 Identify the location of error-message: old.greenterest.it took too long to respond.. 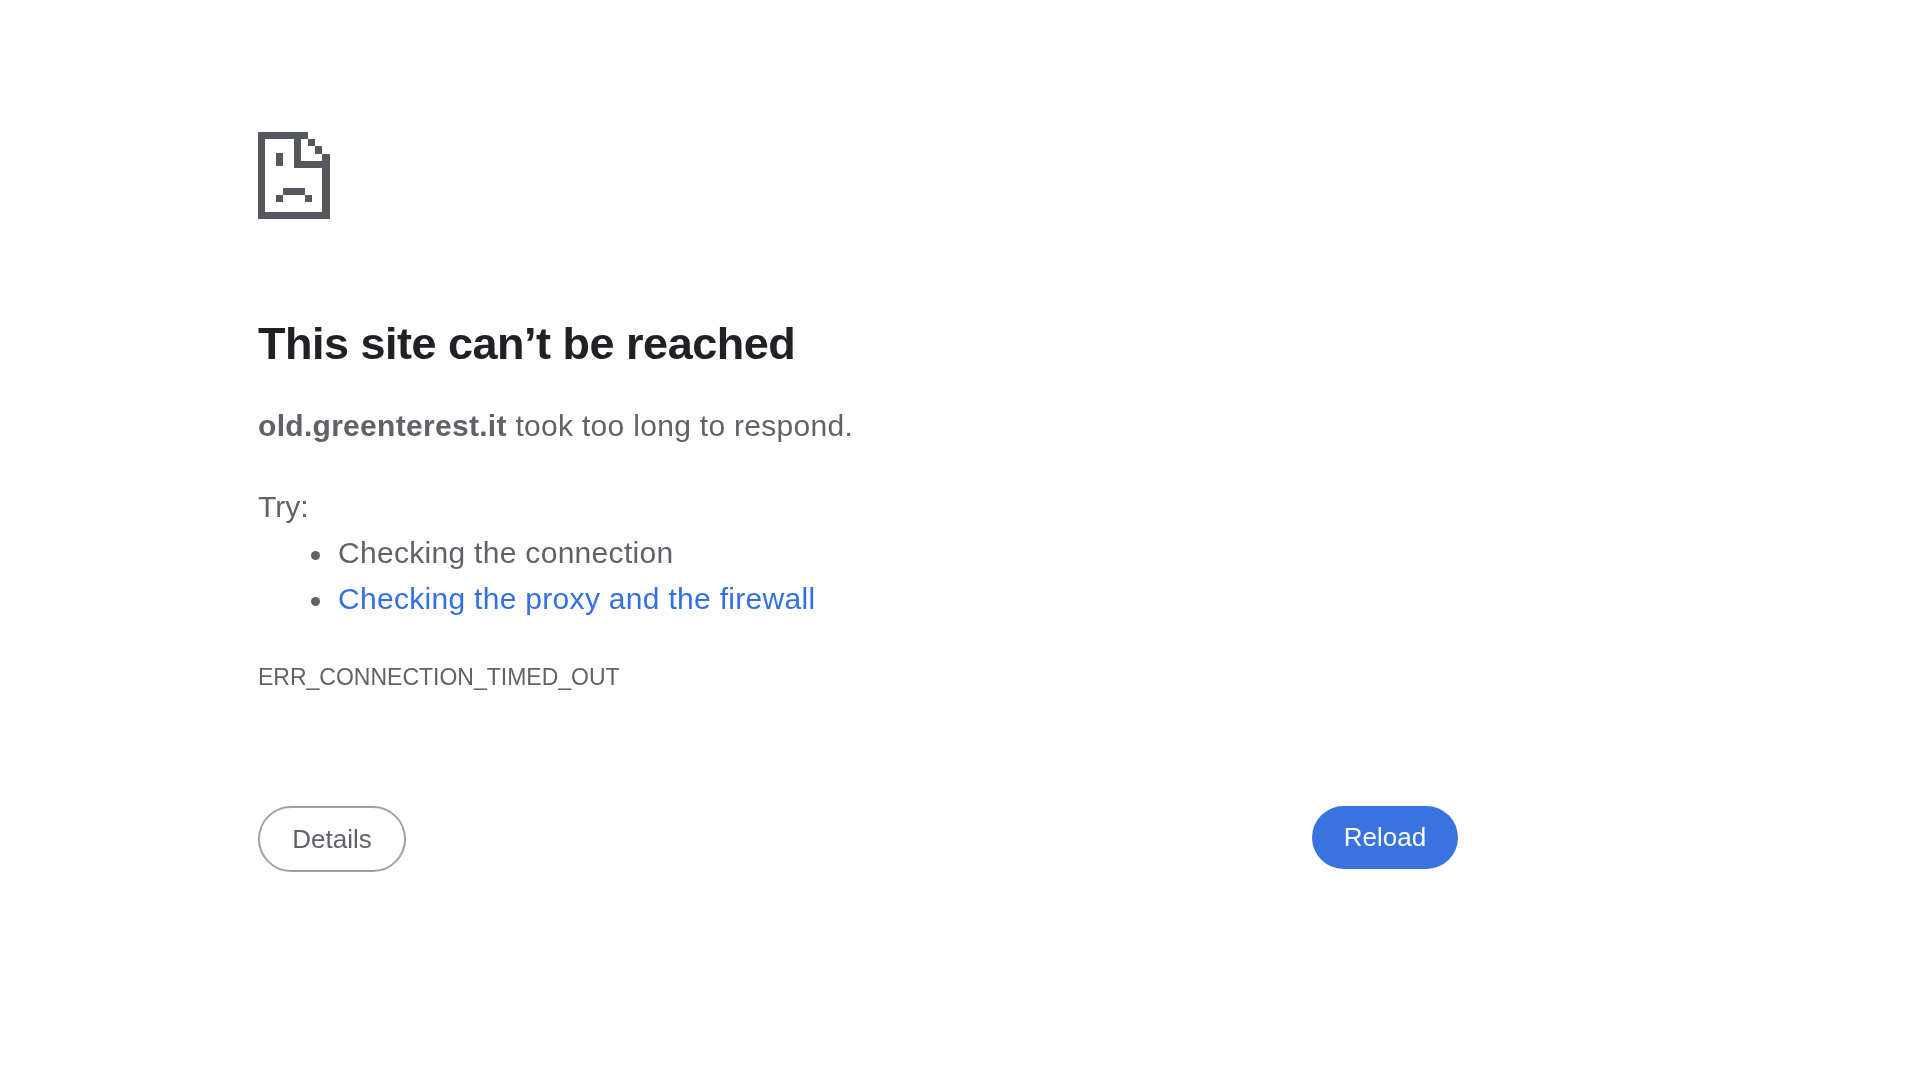
(556, 426).